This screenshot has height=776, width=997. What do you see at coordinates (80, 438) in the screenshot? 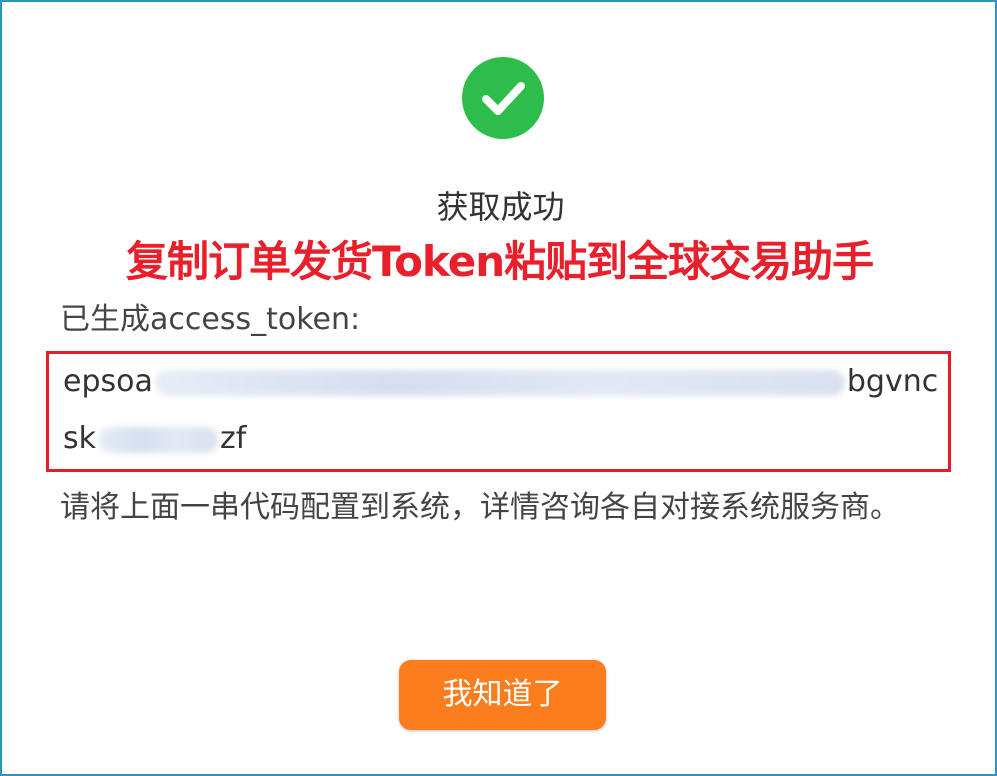
I see `token-visible-start: sk` at bounding box center [80, 438].